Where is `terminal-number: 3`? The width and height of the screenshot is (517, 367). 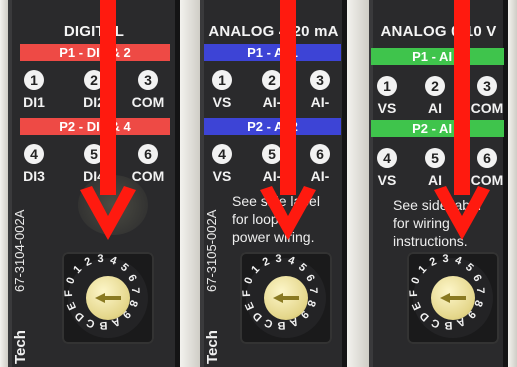 terminal-number: 3 is located at coordinates (148, 80).